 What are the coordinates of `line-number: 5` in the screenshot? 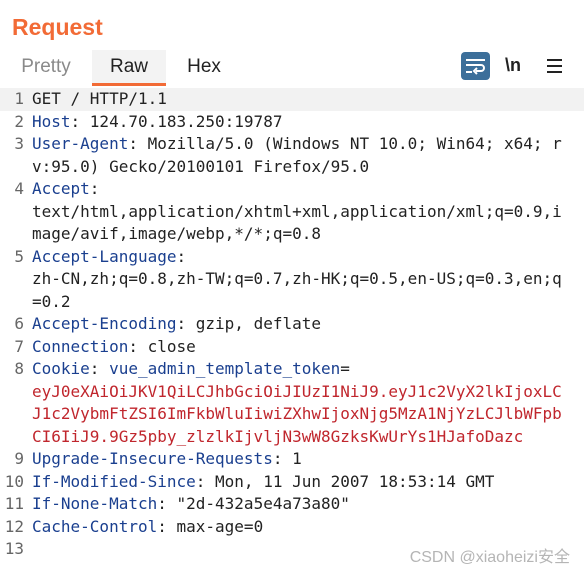 It's located at (19, 256).